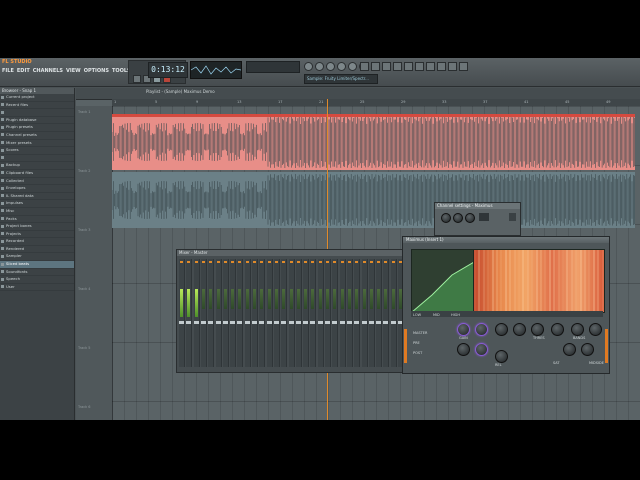  Describe the element at coordinates (37, 113) in the screenshot. I see `browser-item` at that location.